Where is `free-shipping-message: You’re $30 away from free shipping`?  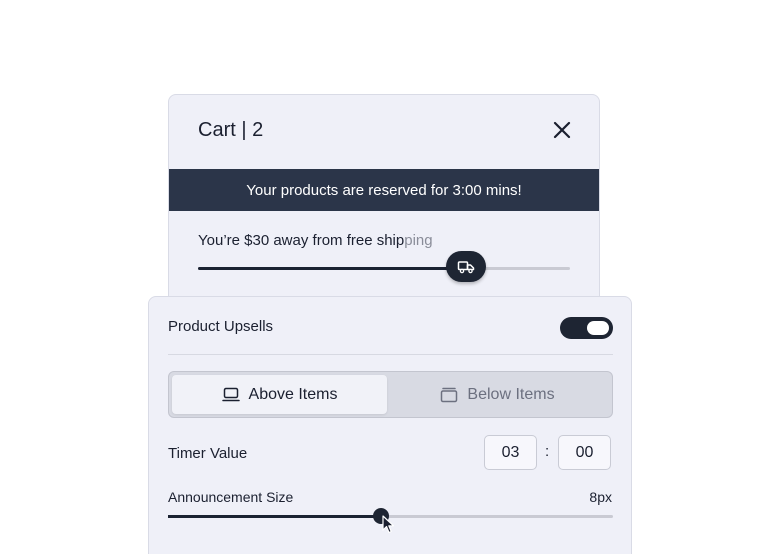
free-shipping-message: You’re $30 away from free shipping is located at coordinates (315, 240).